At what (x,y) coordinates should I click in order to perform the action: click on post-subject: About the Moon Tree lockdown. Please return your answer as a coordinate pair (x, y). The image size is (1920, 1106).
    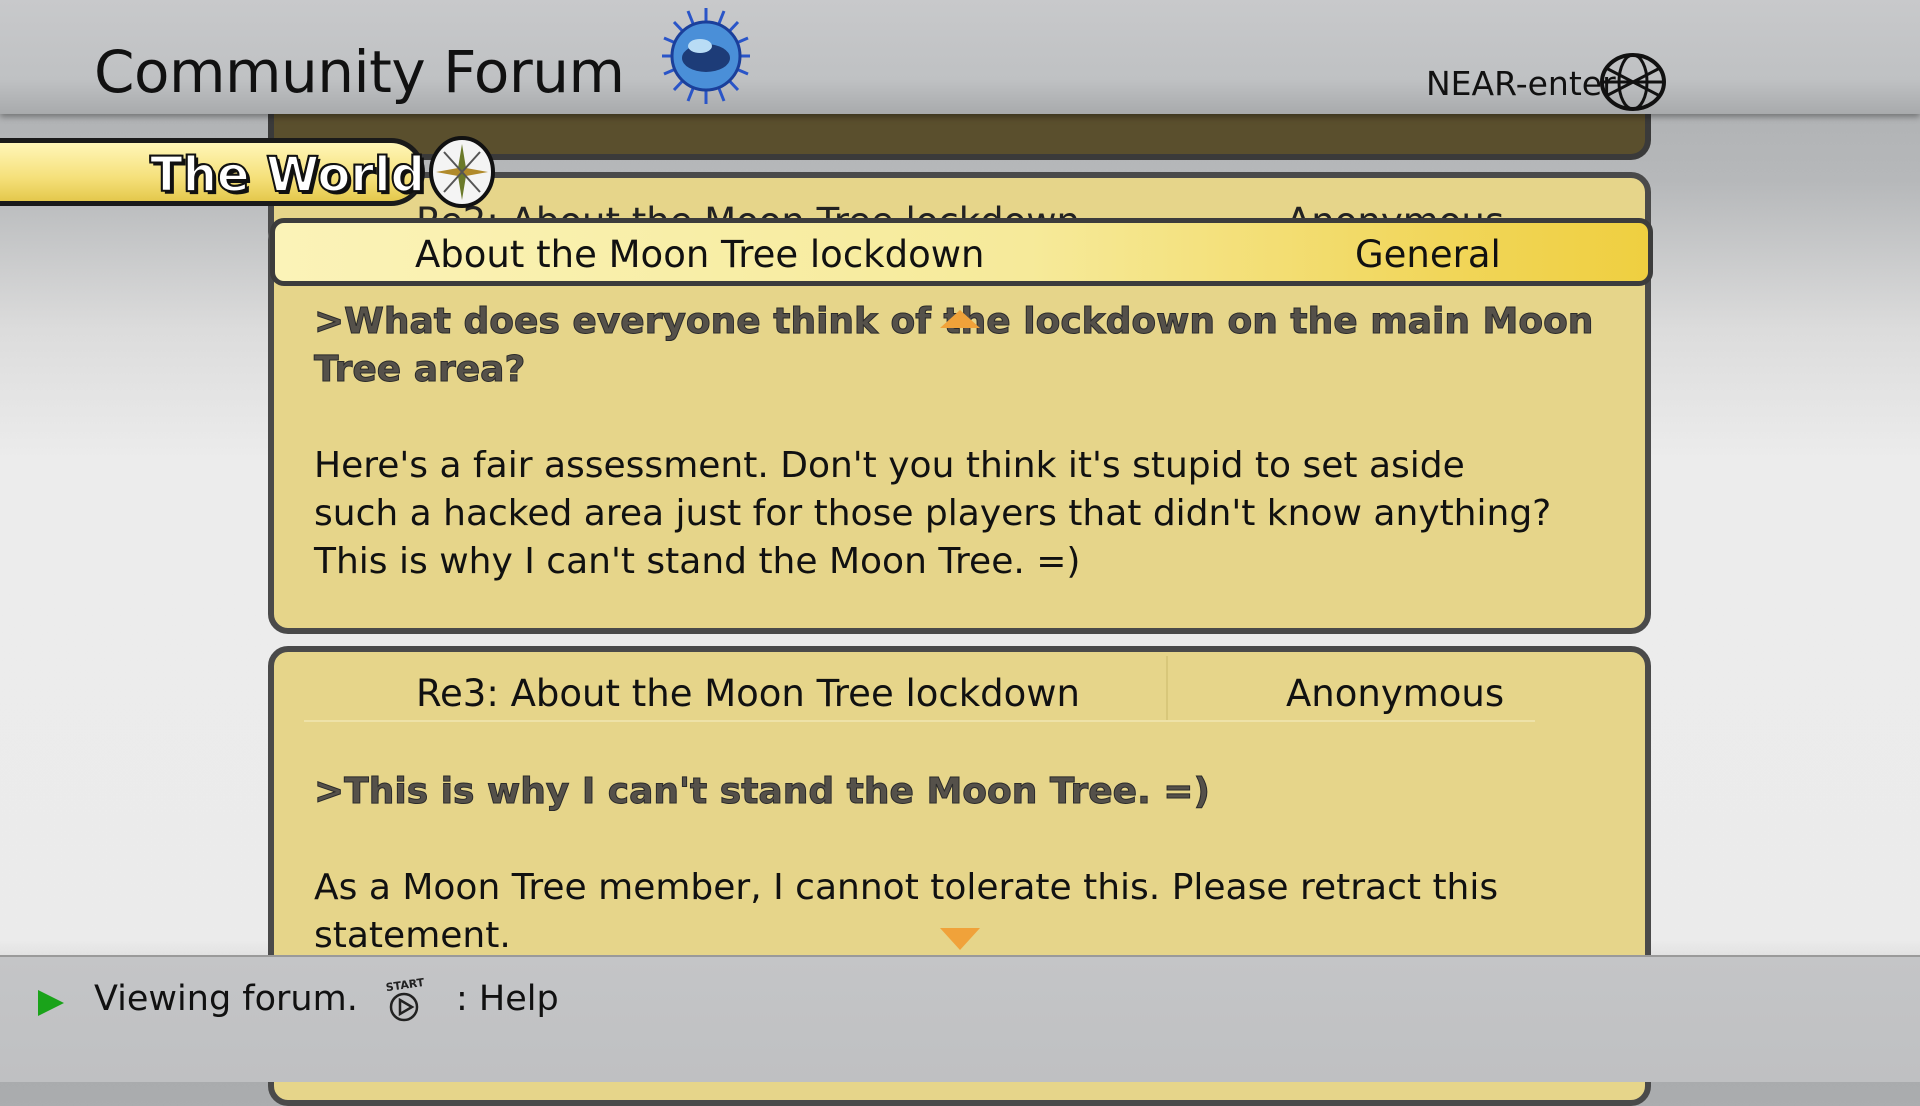
    Looking at the image, I should click on (700, 254).